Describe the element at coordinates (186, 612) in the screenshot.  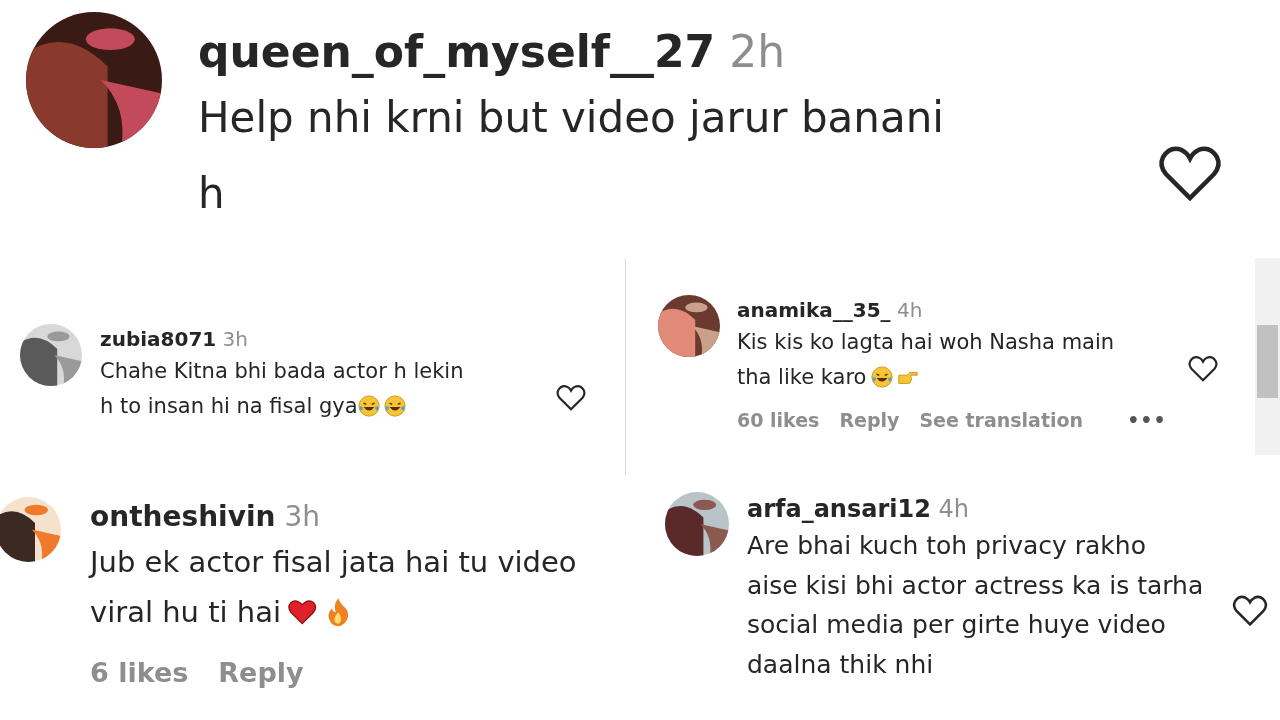
I see `comment-text: viral hu ti hai` at that location.